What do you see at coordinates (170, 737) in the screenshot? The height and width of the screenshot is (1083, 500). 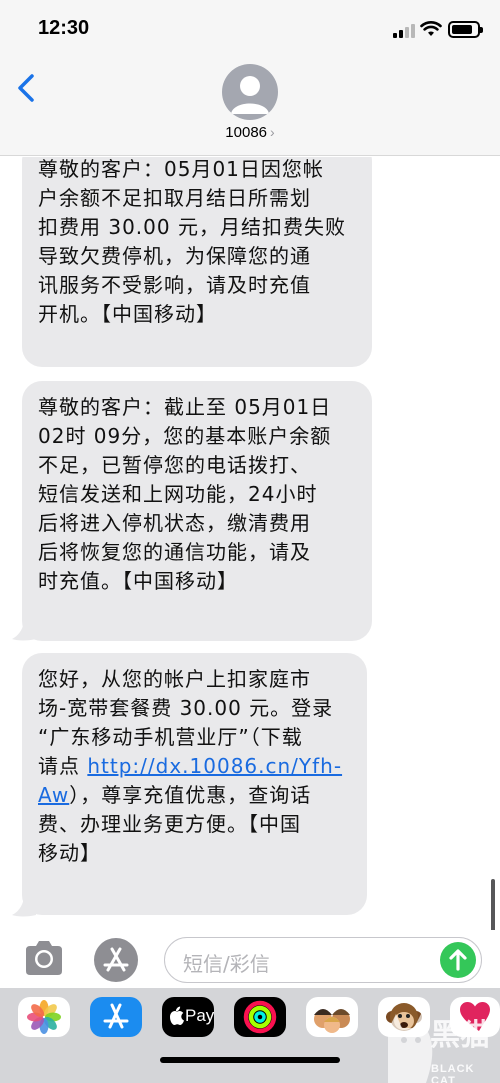 I see `message-line: “广东移动手机营业厅”（下载` at bounding box center [170, 737].